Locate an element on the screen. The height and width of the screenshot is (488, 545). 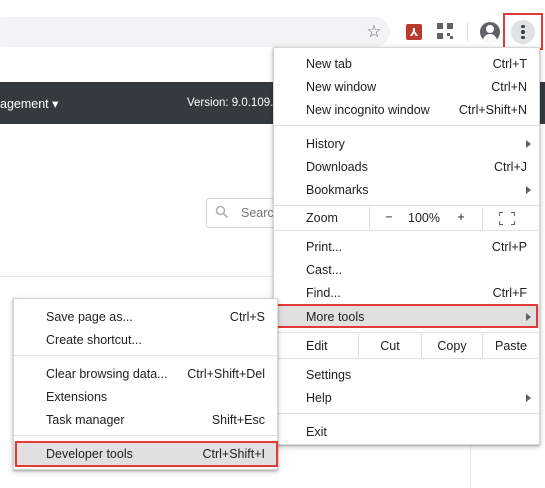
zoom-in-button: + is located at coordinates (461, 217).